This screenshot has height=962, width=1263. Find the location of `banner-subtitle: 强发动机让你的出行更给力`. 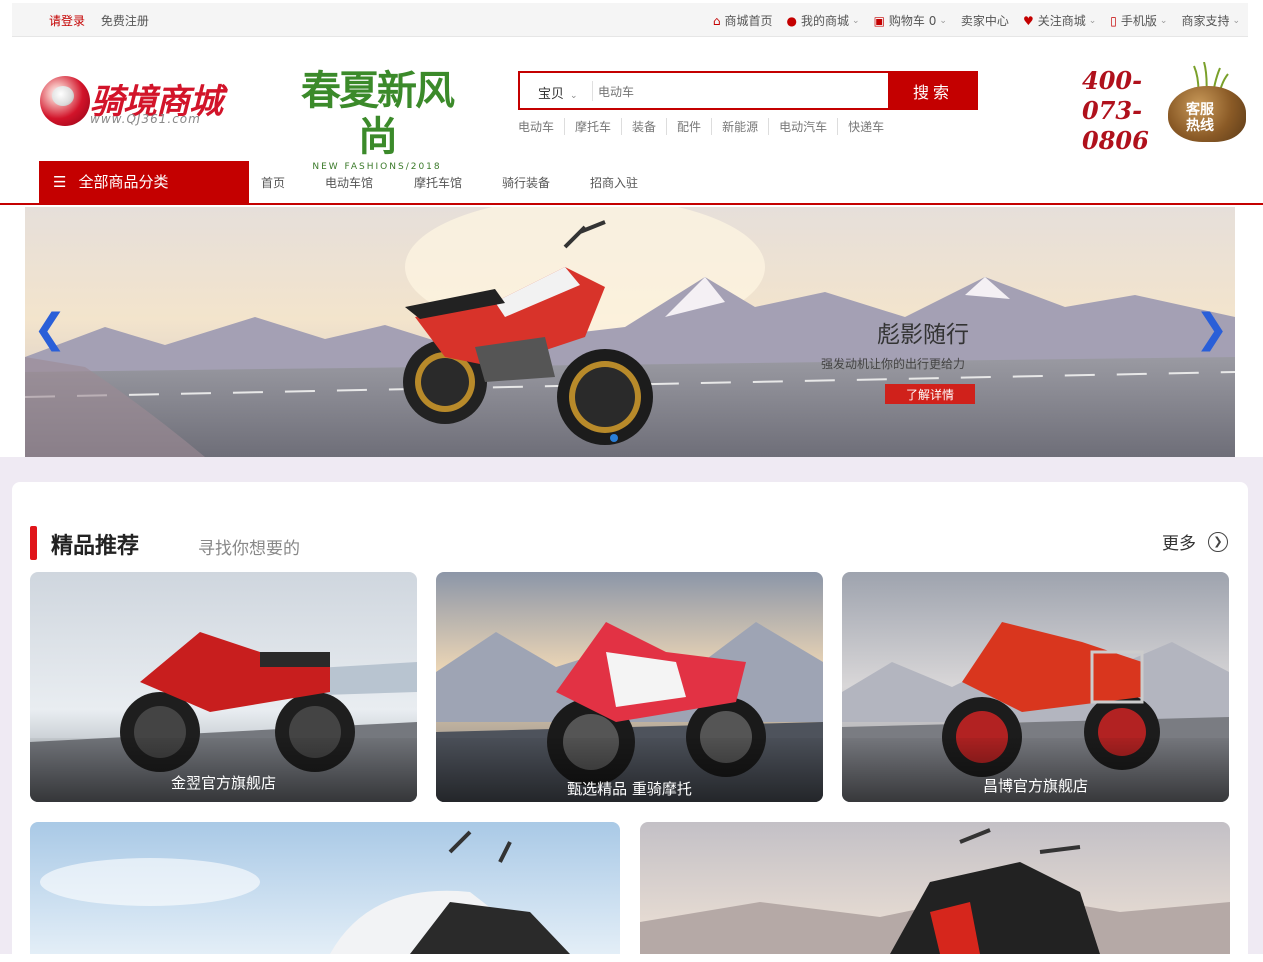

banner-subtitle: 强发动机让你的出行更给力 is located at coordinates (893, 364).